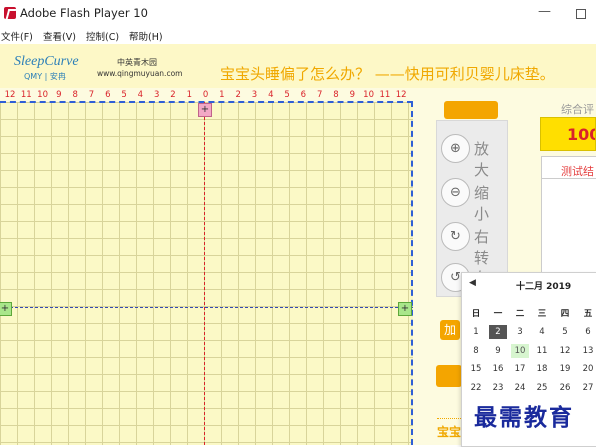 The image size is (596, 447). What do you see at coordinates (542, 388) in the screenshot?
I see `calendar-day: 25` at bounding box center [542, 388].